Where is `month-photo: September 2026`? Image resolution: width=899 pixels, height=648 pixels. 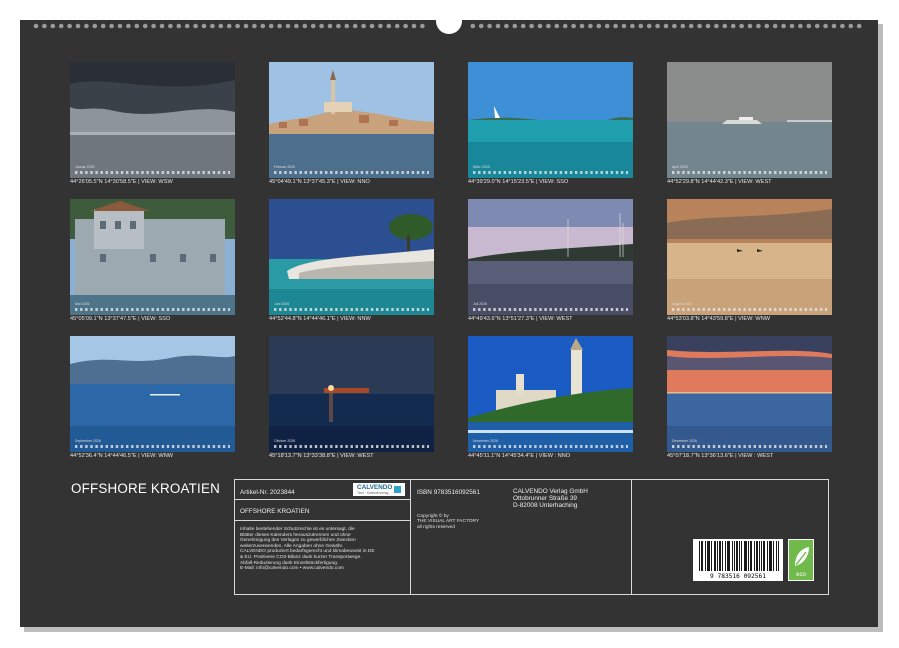
month-photo: September 2026 is located at coordinates (152, 394).